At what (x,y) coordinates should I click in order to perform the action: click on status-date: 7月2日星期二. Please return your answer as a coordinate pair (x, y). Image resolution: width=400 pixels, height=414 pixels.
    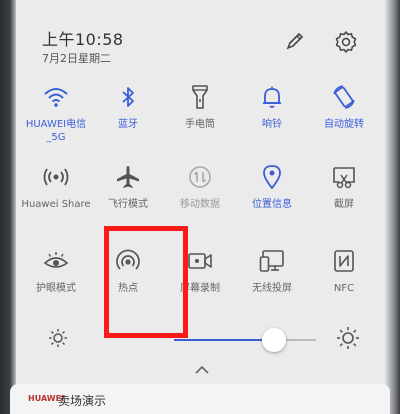
    Looking at the image, I should click on (76, 58).